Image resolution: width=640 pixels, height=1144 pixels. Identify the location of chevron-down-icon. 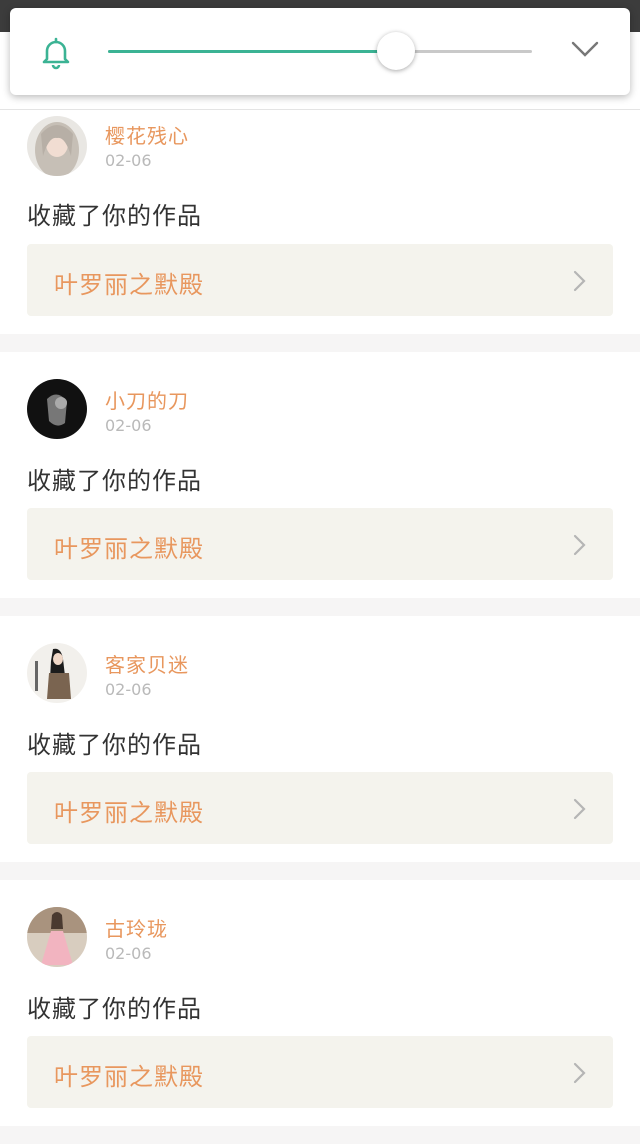
(585, 49).